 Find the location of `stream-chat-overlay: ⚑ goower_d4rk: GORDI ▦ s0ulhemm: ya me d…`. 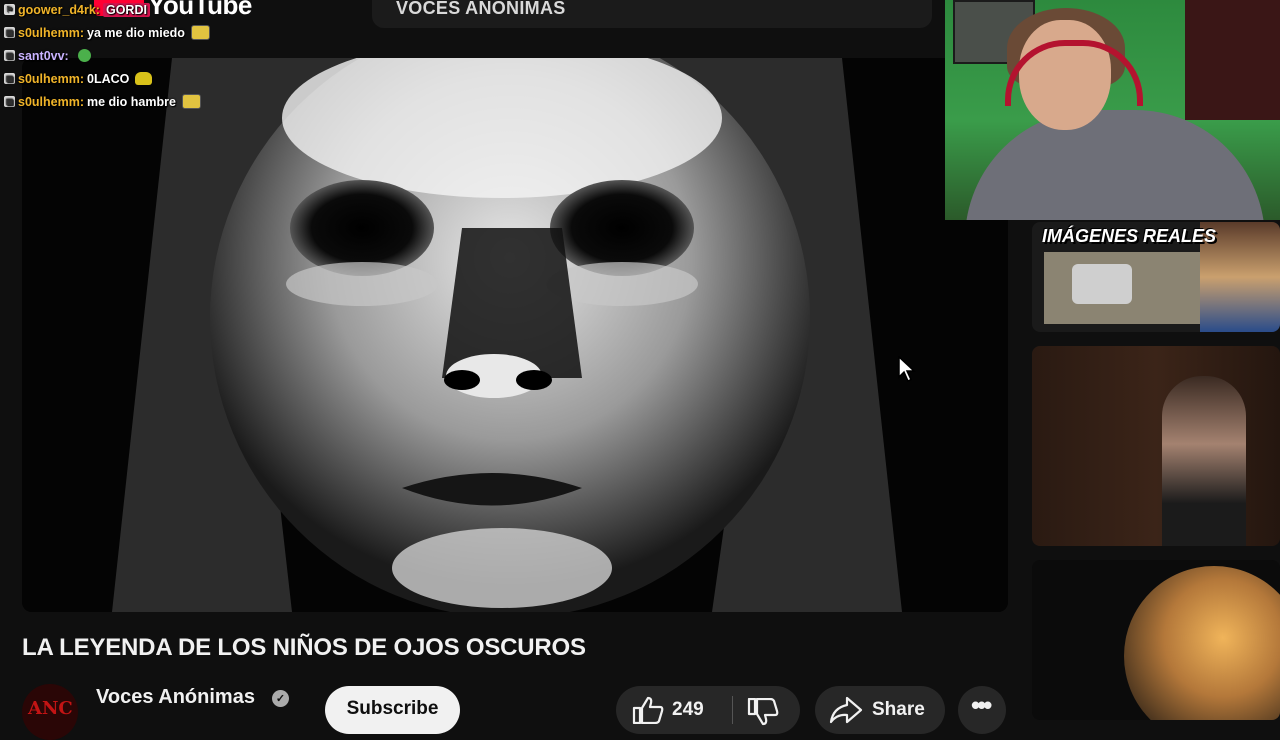

stream-chat-overlay: ⚑ goower_d4rk: GORDI ▦ s0ulhemm: ya me d… is located at coordinates (107, 56).